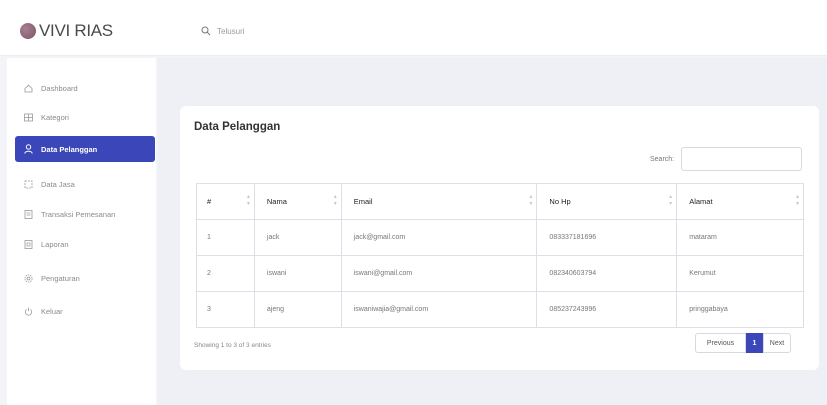 Image resolution: width=827 pixels, height=405 pixels. I want to click on sidebar-item-data-jasa: Data Jasa, so click(85, 184).